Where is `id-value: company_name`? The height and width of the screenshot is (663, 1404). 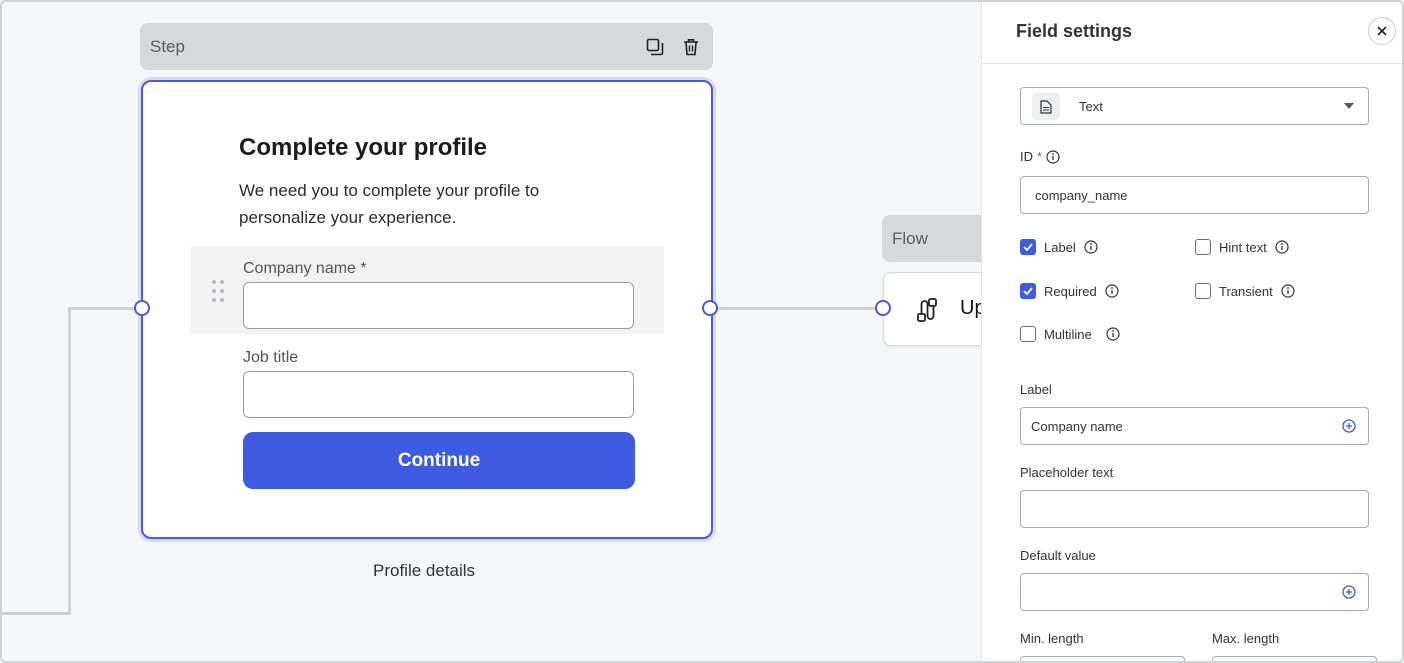 id-value: company_name is located at coordinates (1081, 195).